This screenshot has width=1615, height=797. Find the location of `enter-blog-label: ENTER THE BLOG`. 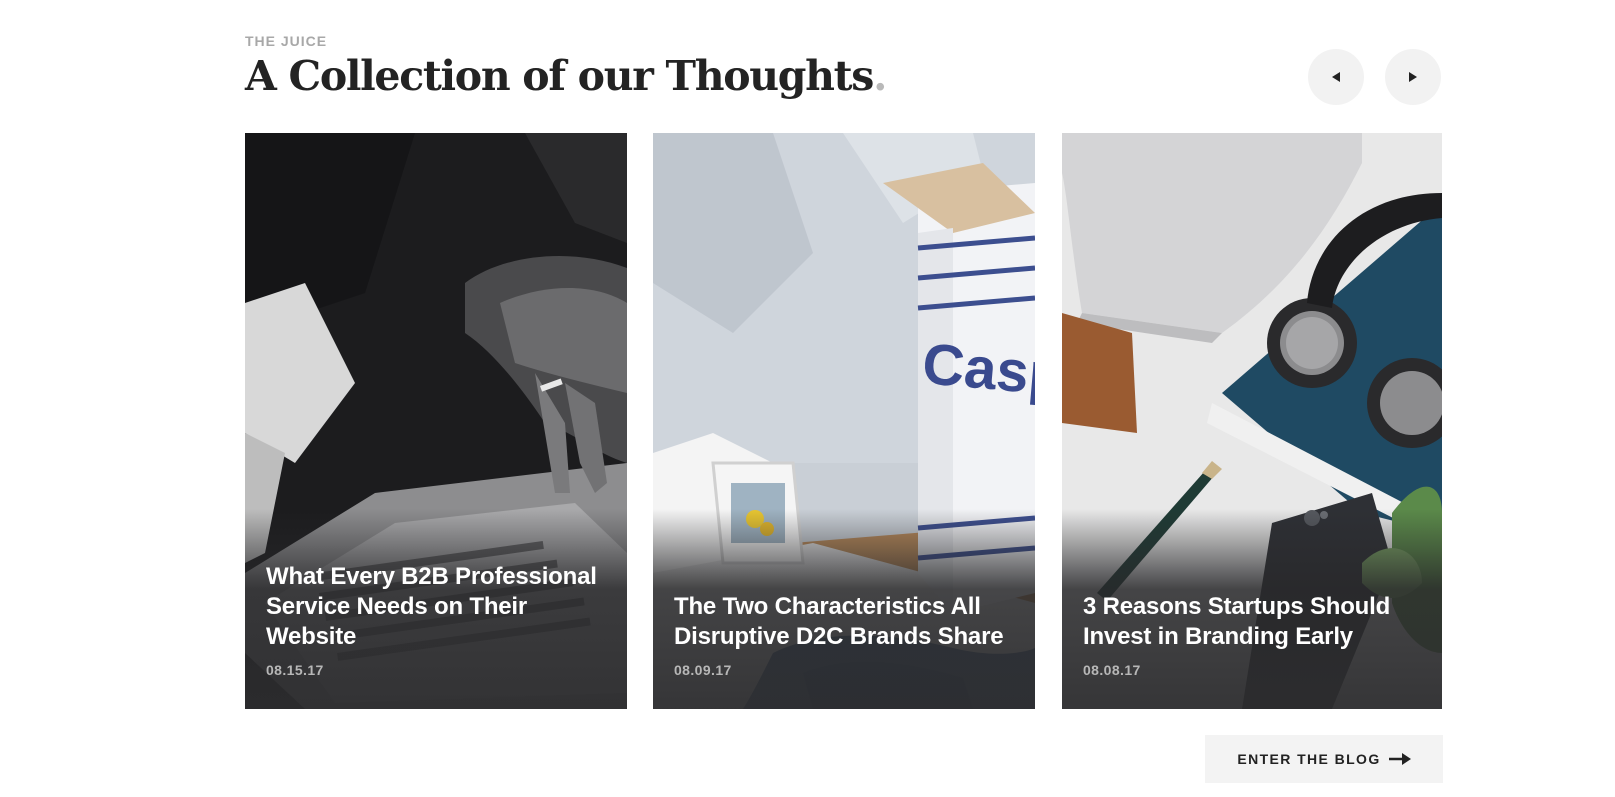

enter-blog-label: ENTER THE BLOG is located at coordinates (1309, 759).